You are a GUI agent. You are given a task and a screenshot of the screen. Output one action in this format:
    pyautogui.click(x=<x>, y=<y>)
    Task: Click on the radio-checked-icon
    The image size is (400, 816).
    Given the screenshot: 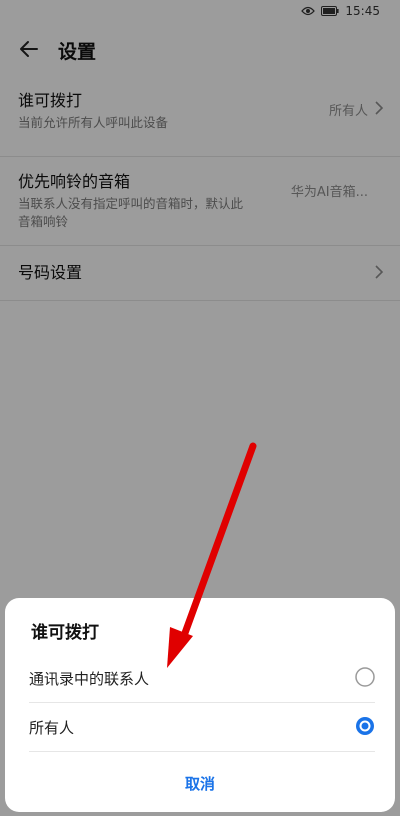 What is the action you would take?
    pyautogui.click(x=365, y=726)
    